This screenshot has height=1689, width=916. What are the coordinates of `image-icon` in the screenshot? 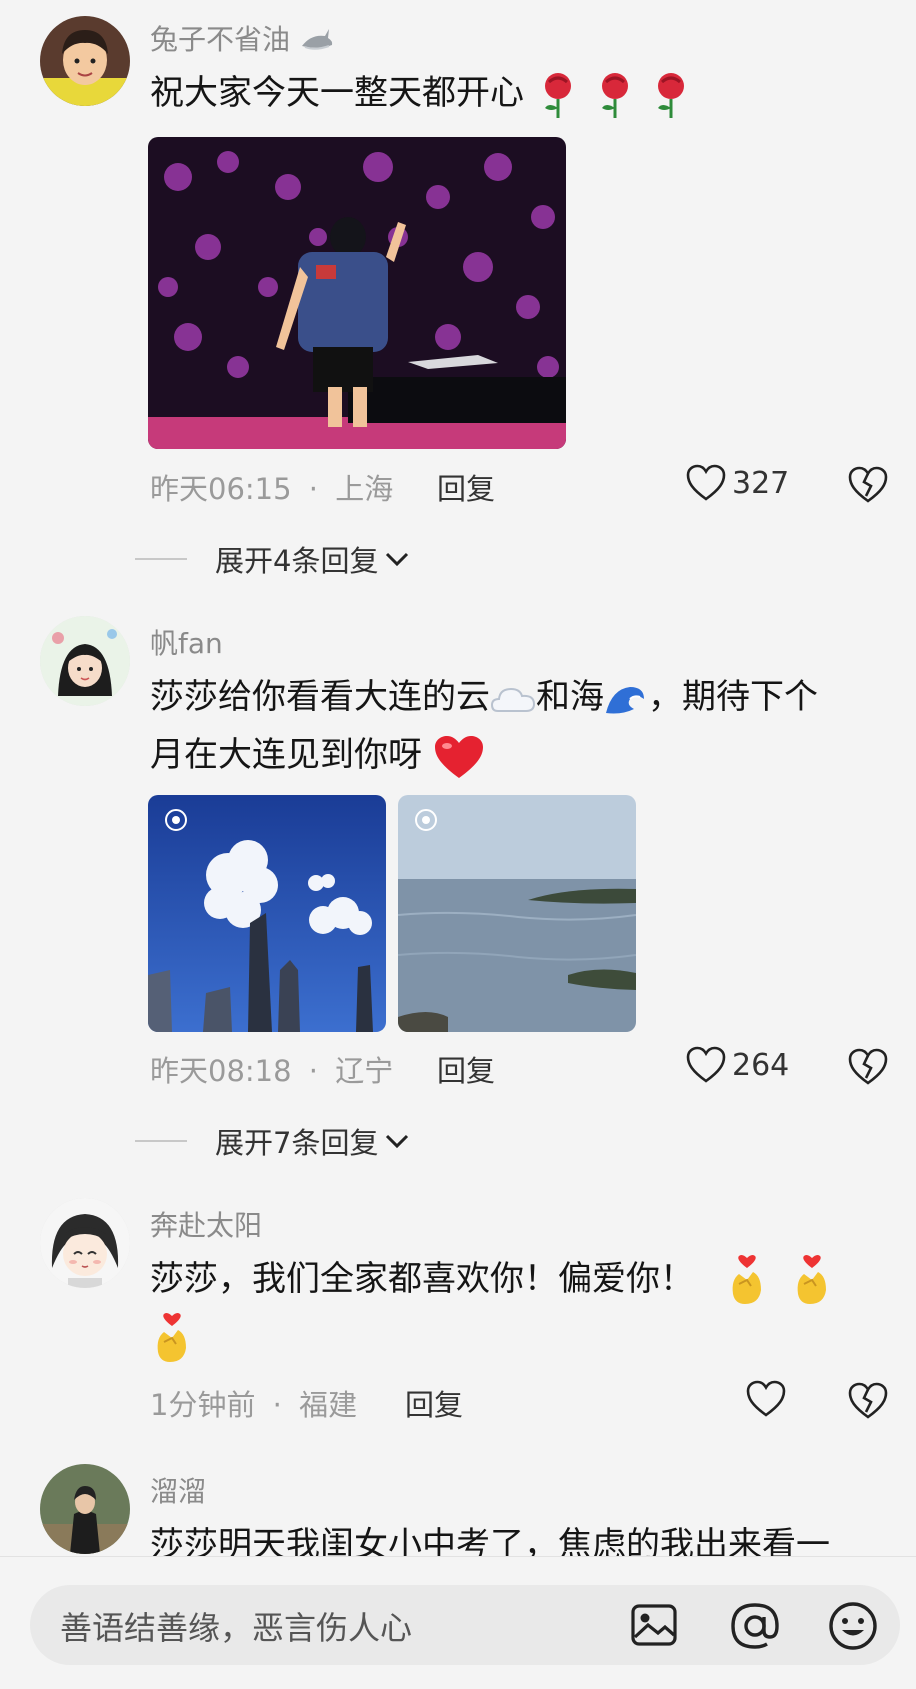 It's located at (654, 1625).